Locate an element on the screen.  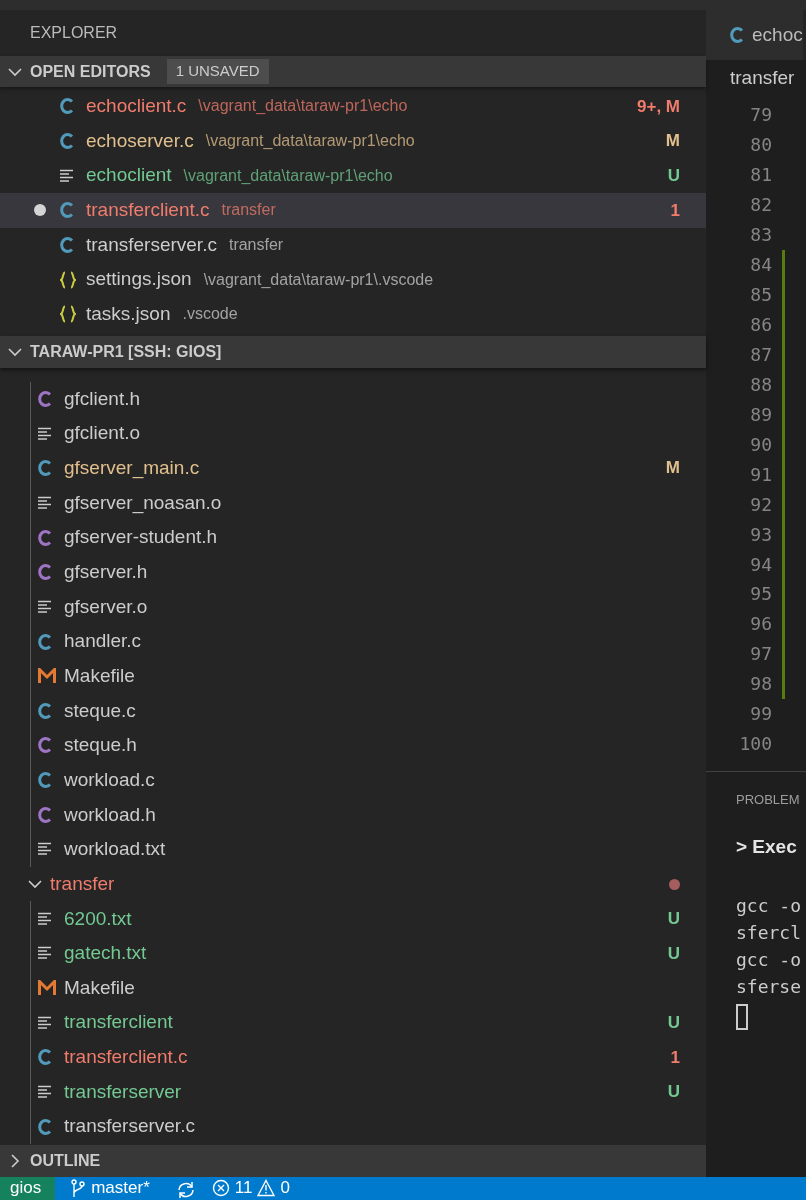
file-row: gatech.txt U is located at coordinates (353, 953).